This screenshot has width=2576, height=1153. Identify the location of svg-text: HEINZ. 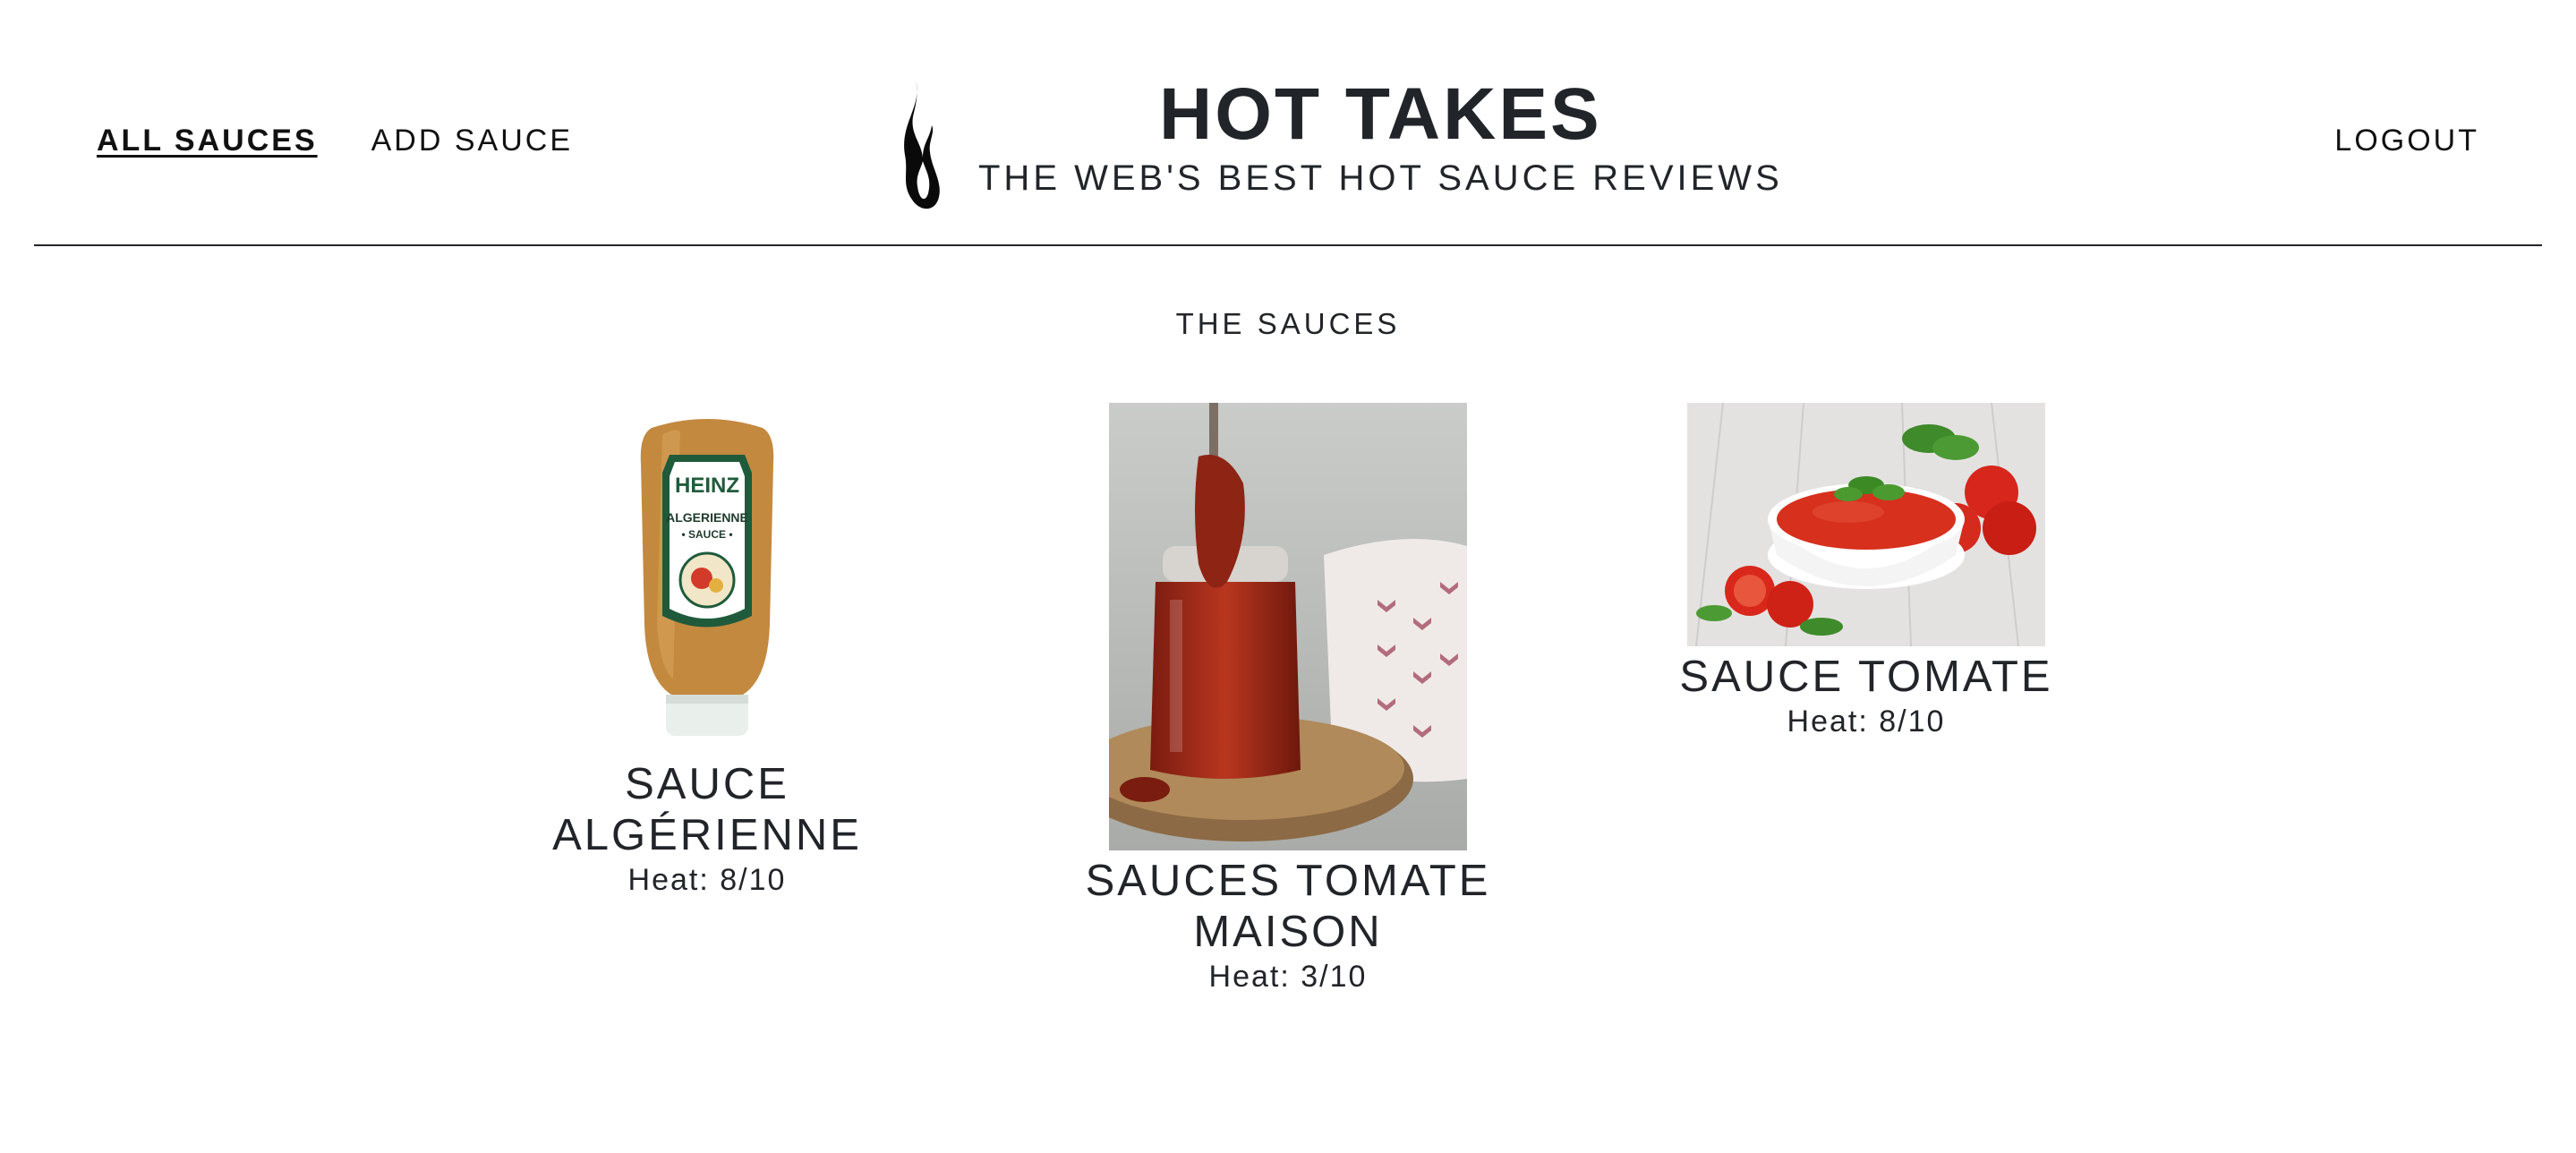
(707, 486).